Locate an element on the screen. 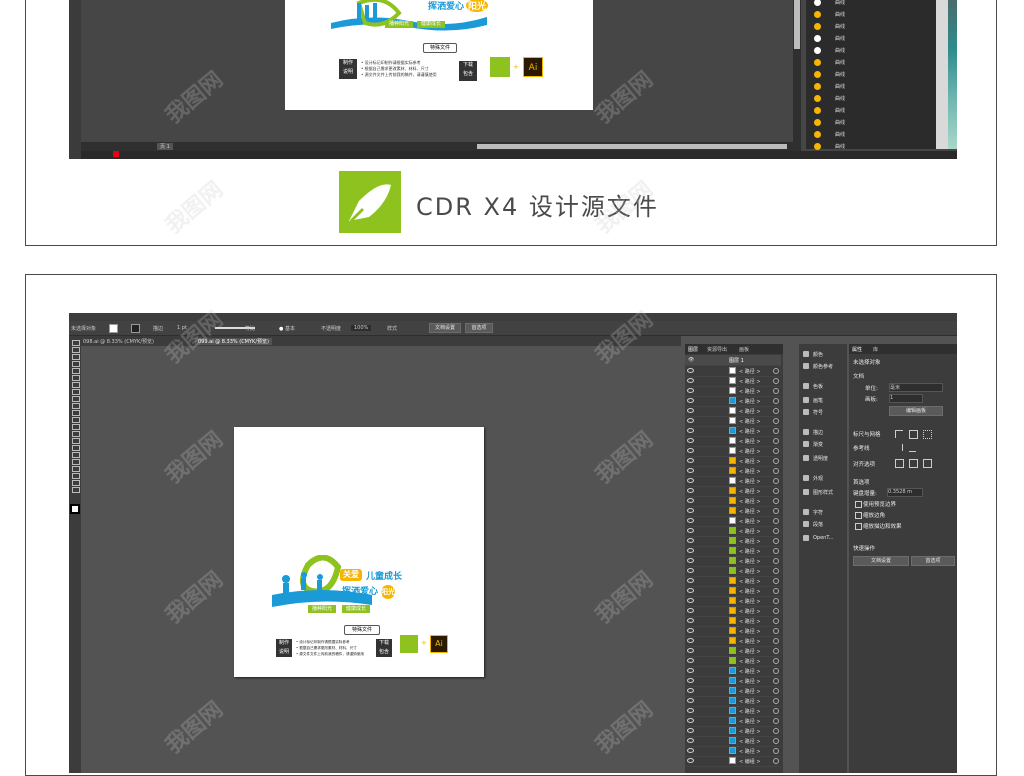  layers-tab-0: 图层 is located at coordinates (693, 349).